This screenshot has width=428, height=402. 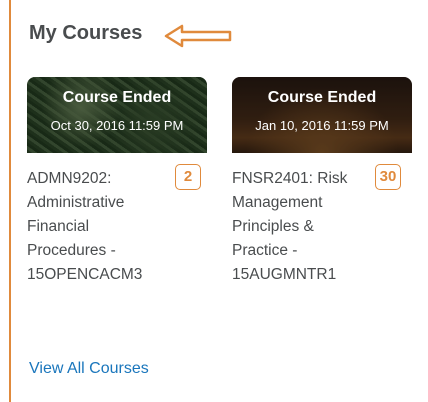 What do you see at coordinates (388, 177) in the screenshot?
I see `notification-badge: 30` at bounding box center [388, 177].